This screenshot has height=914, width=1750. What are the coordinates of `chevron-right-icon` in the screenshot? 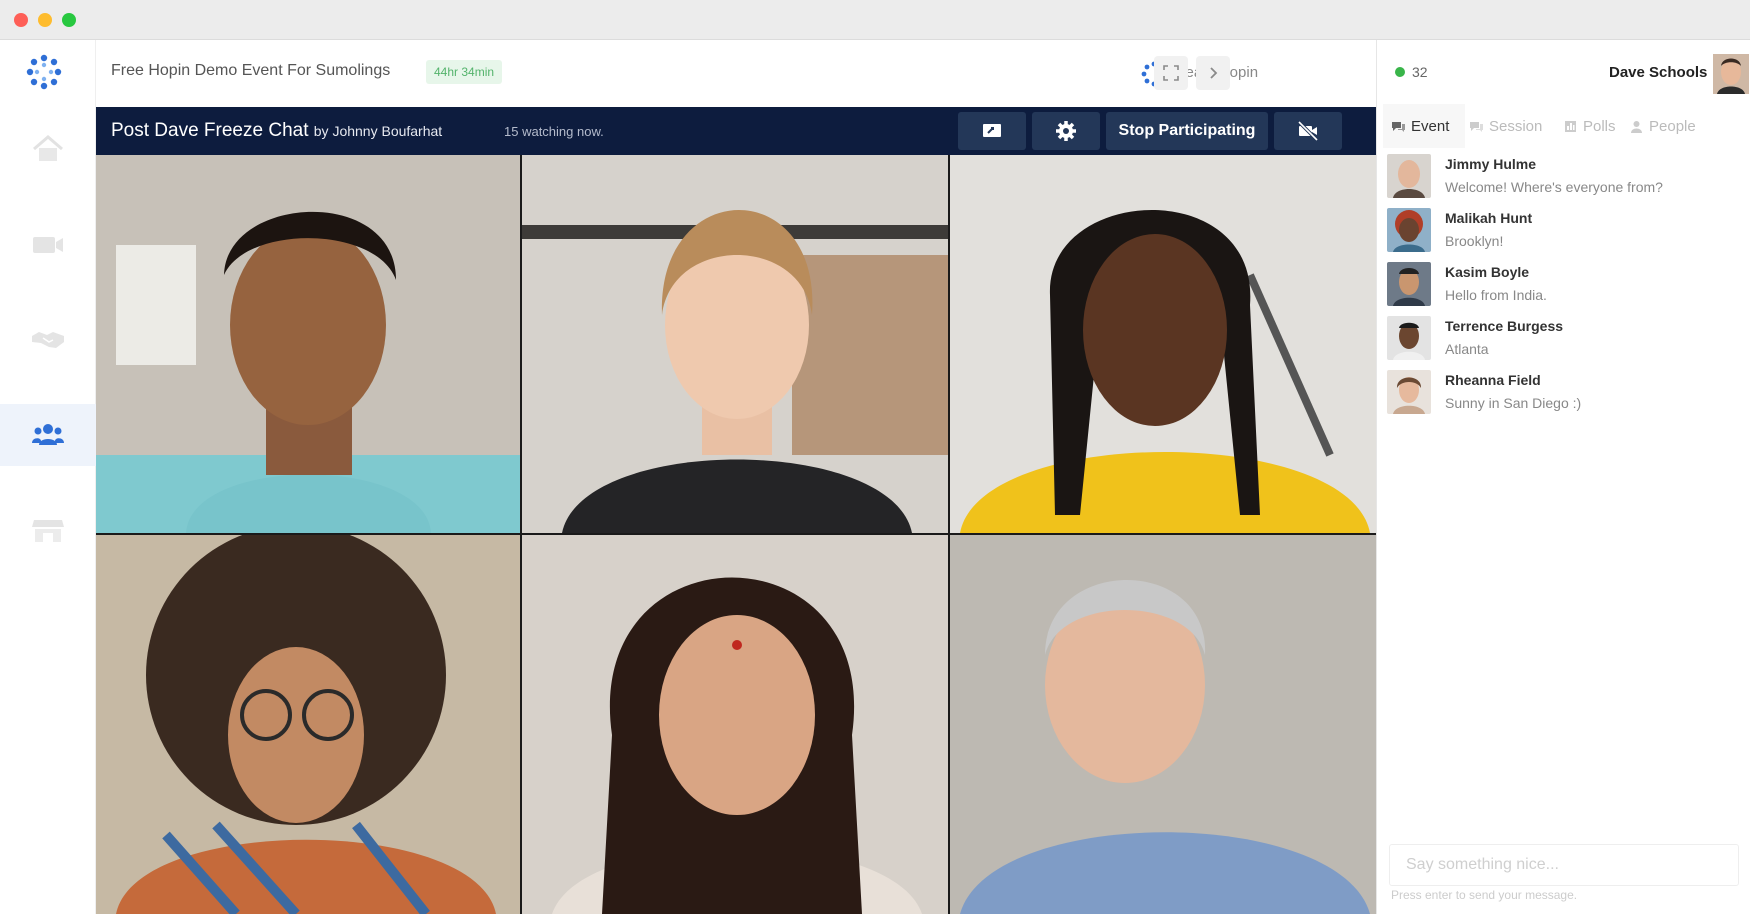 It's located at (1214, 73).